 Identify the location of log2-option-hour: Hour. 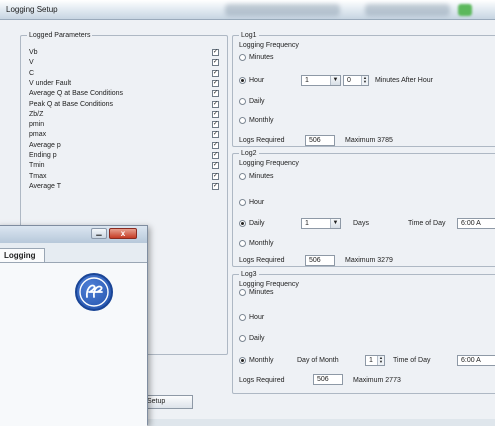
(257, 202).